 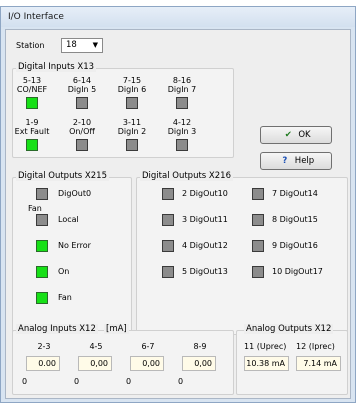 What do you see at coordinates (285, 161) in the screenshot?
I see `help-icon: ?` at bounding box center [285, 161].